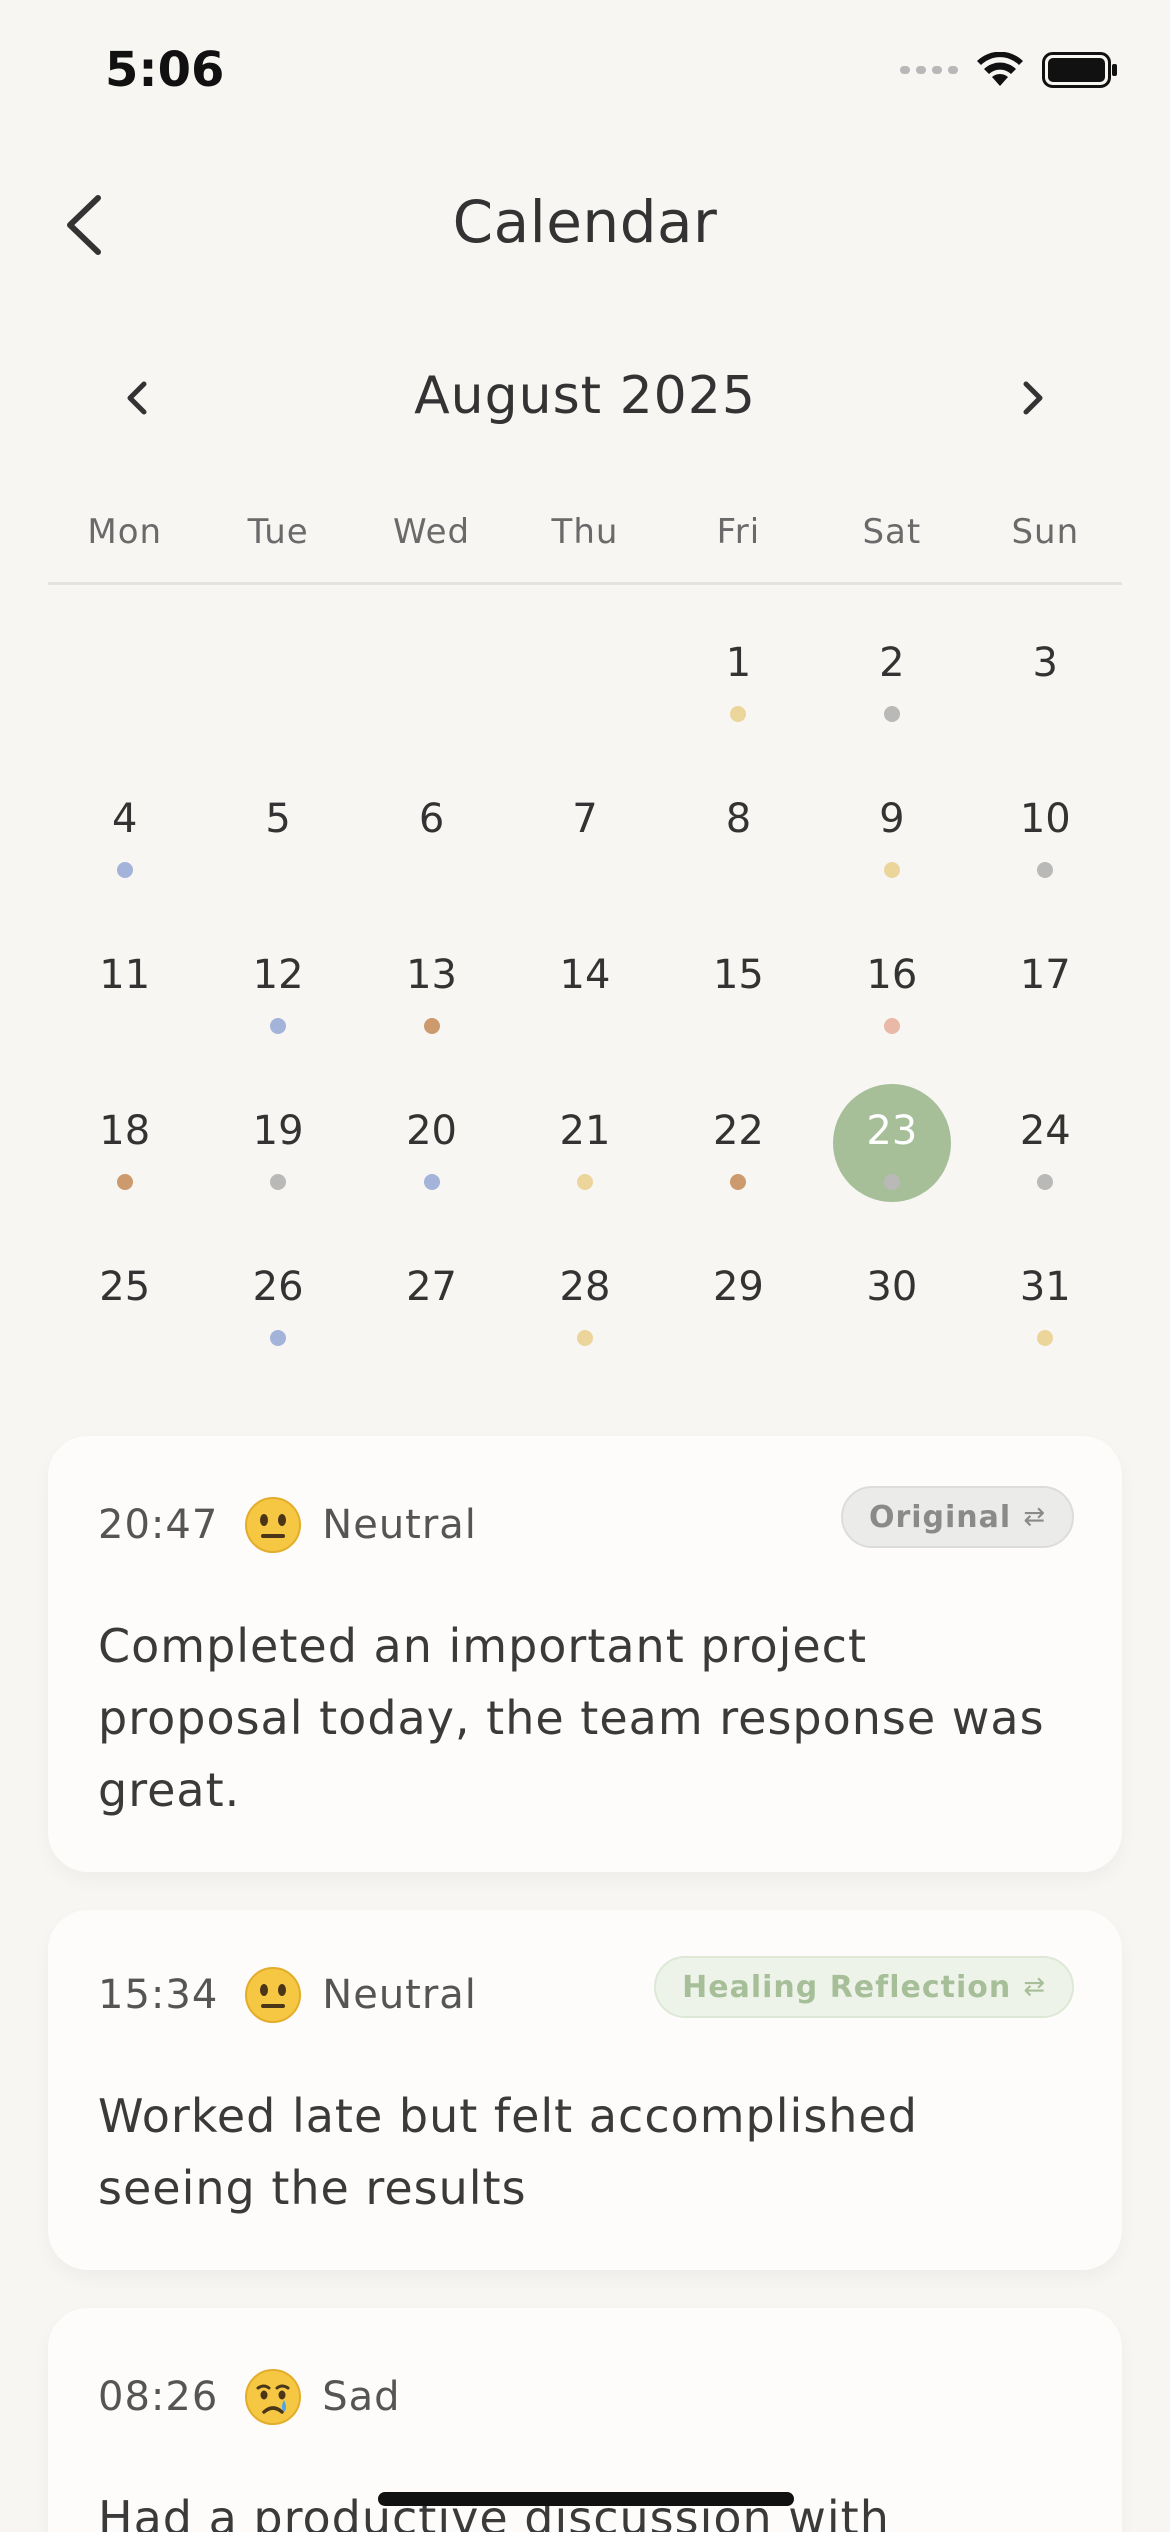 The width and height of the screenshot is (1170, 2532). What do you see at coordinates (584, 1146) in the screenshot?
I see `day-cell: 21` at bounding box center [584, 1146].